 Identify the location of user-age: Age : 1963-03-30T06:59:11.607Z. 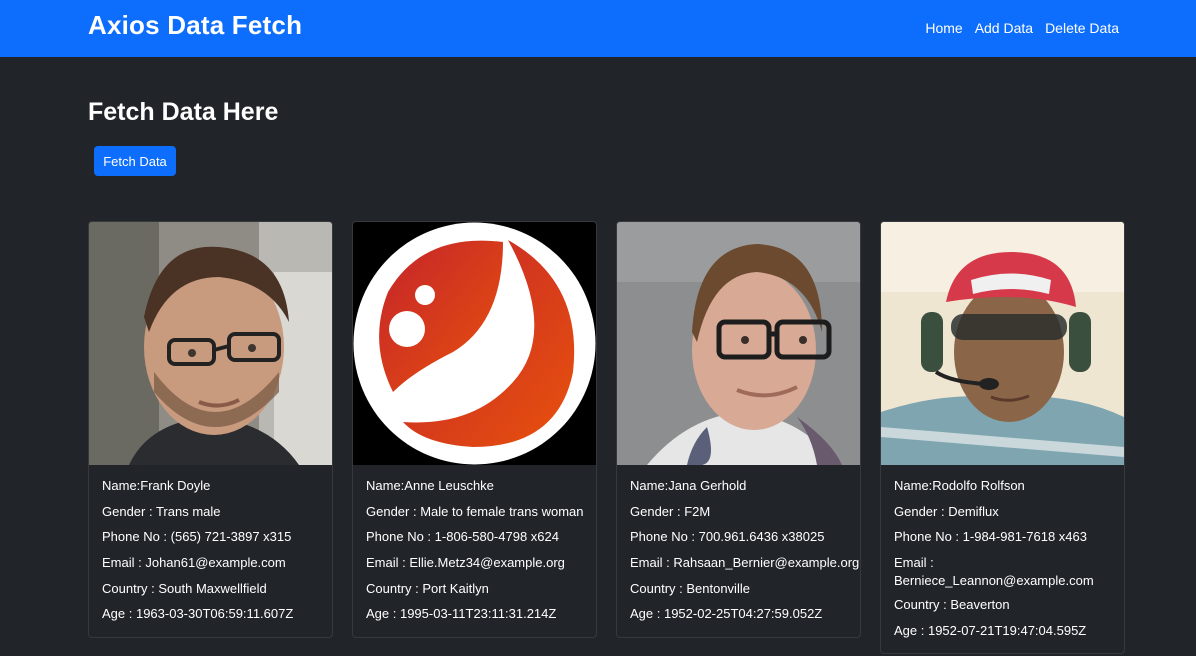
(198, 614).